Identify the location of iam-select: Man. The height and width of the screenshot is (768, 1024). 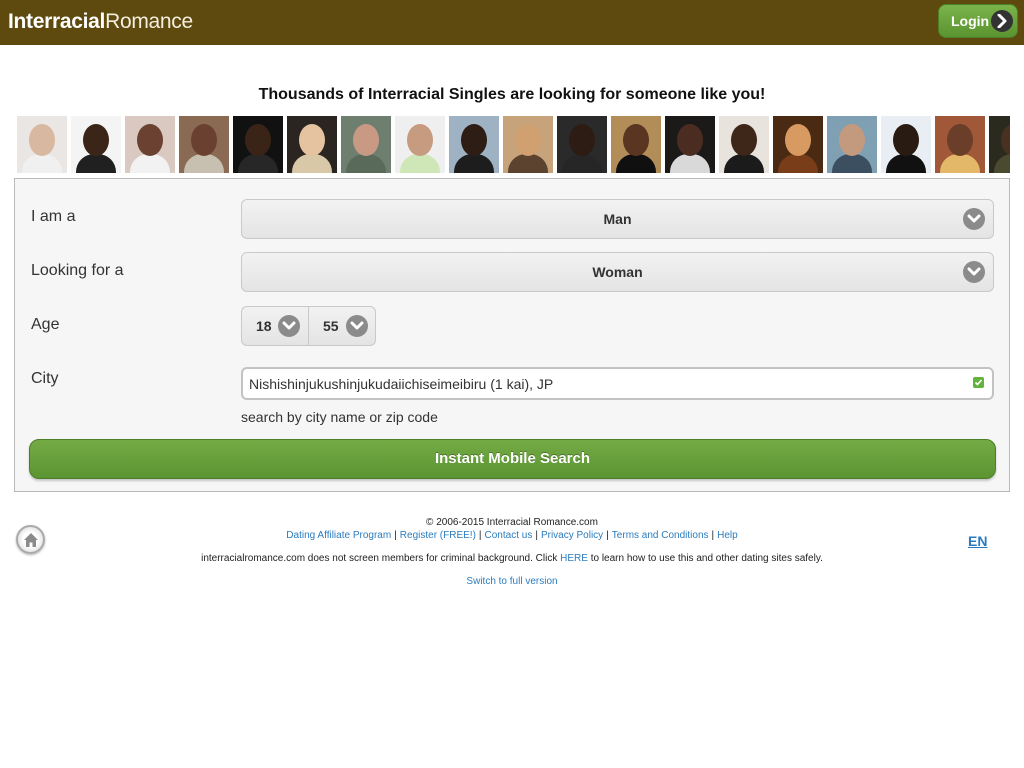
(617, 219).